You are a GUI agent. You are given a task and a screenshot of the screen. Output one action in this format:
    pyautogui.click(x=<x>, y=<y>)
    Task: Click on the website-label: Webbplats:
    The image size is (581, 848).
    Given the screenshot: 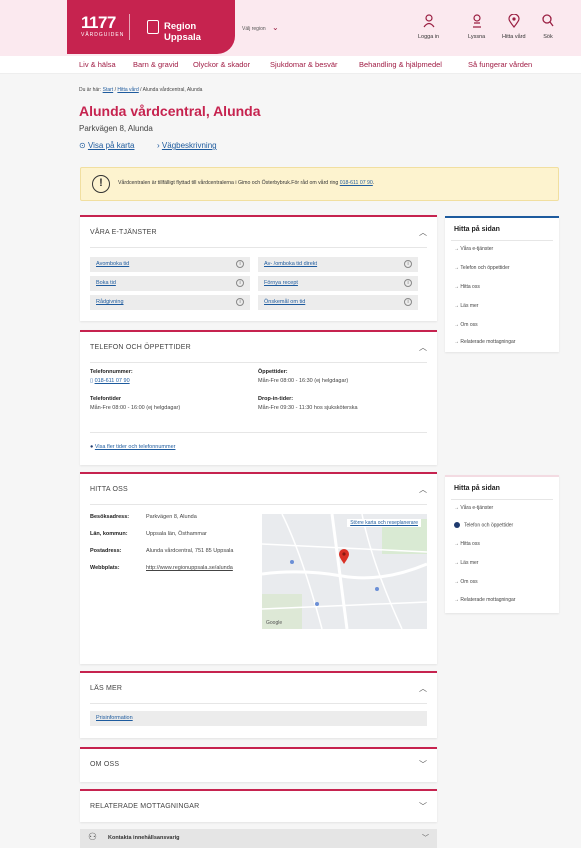 What is the action you would take?
    pyautogui.click(x=105, y=568)
    